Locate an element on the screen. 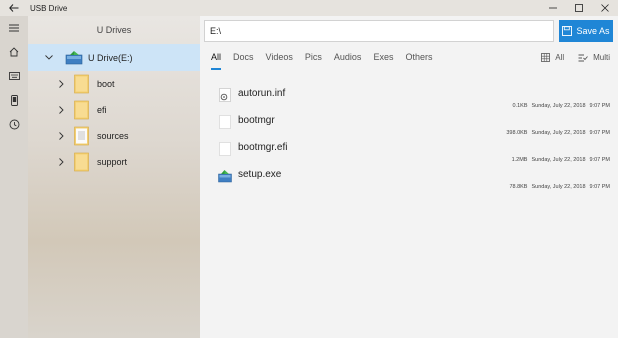 The height and width of the screenshot is (338, 618). tree-root-drive: U Drive(E:) is located at coordinates (114, 57).